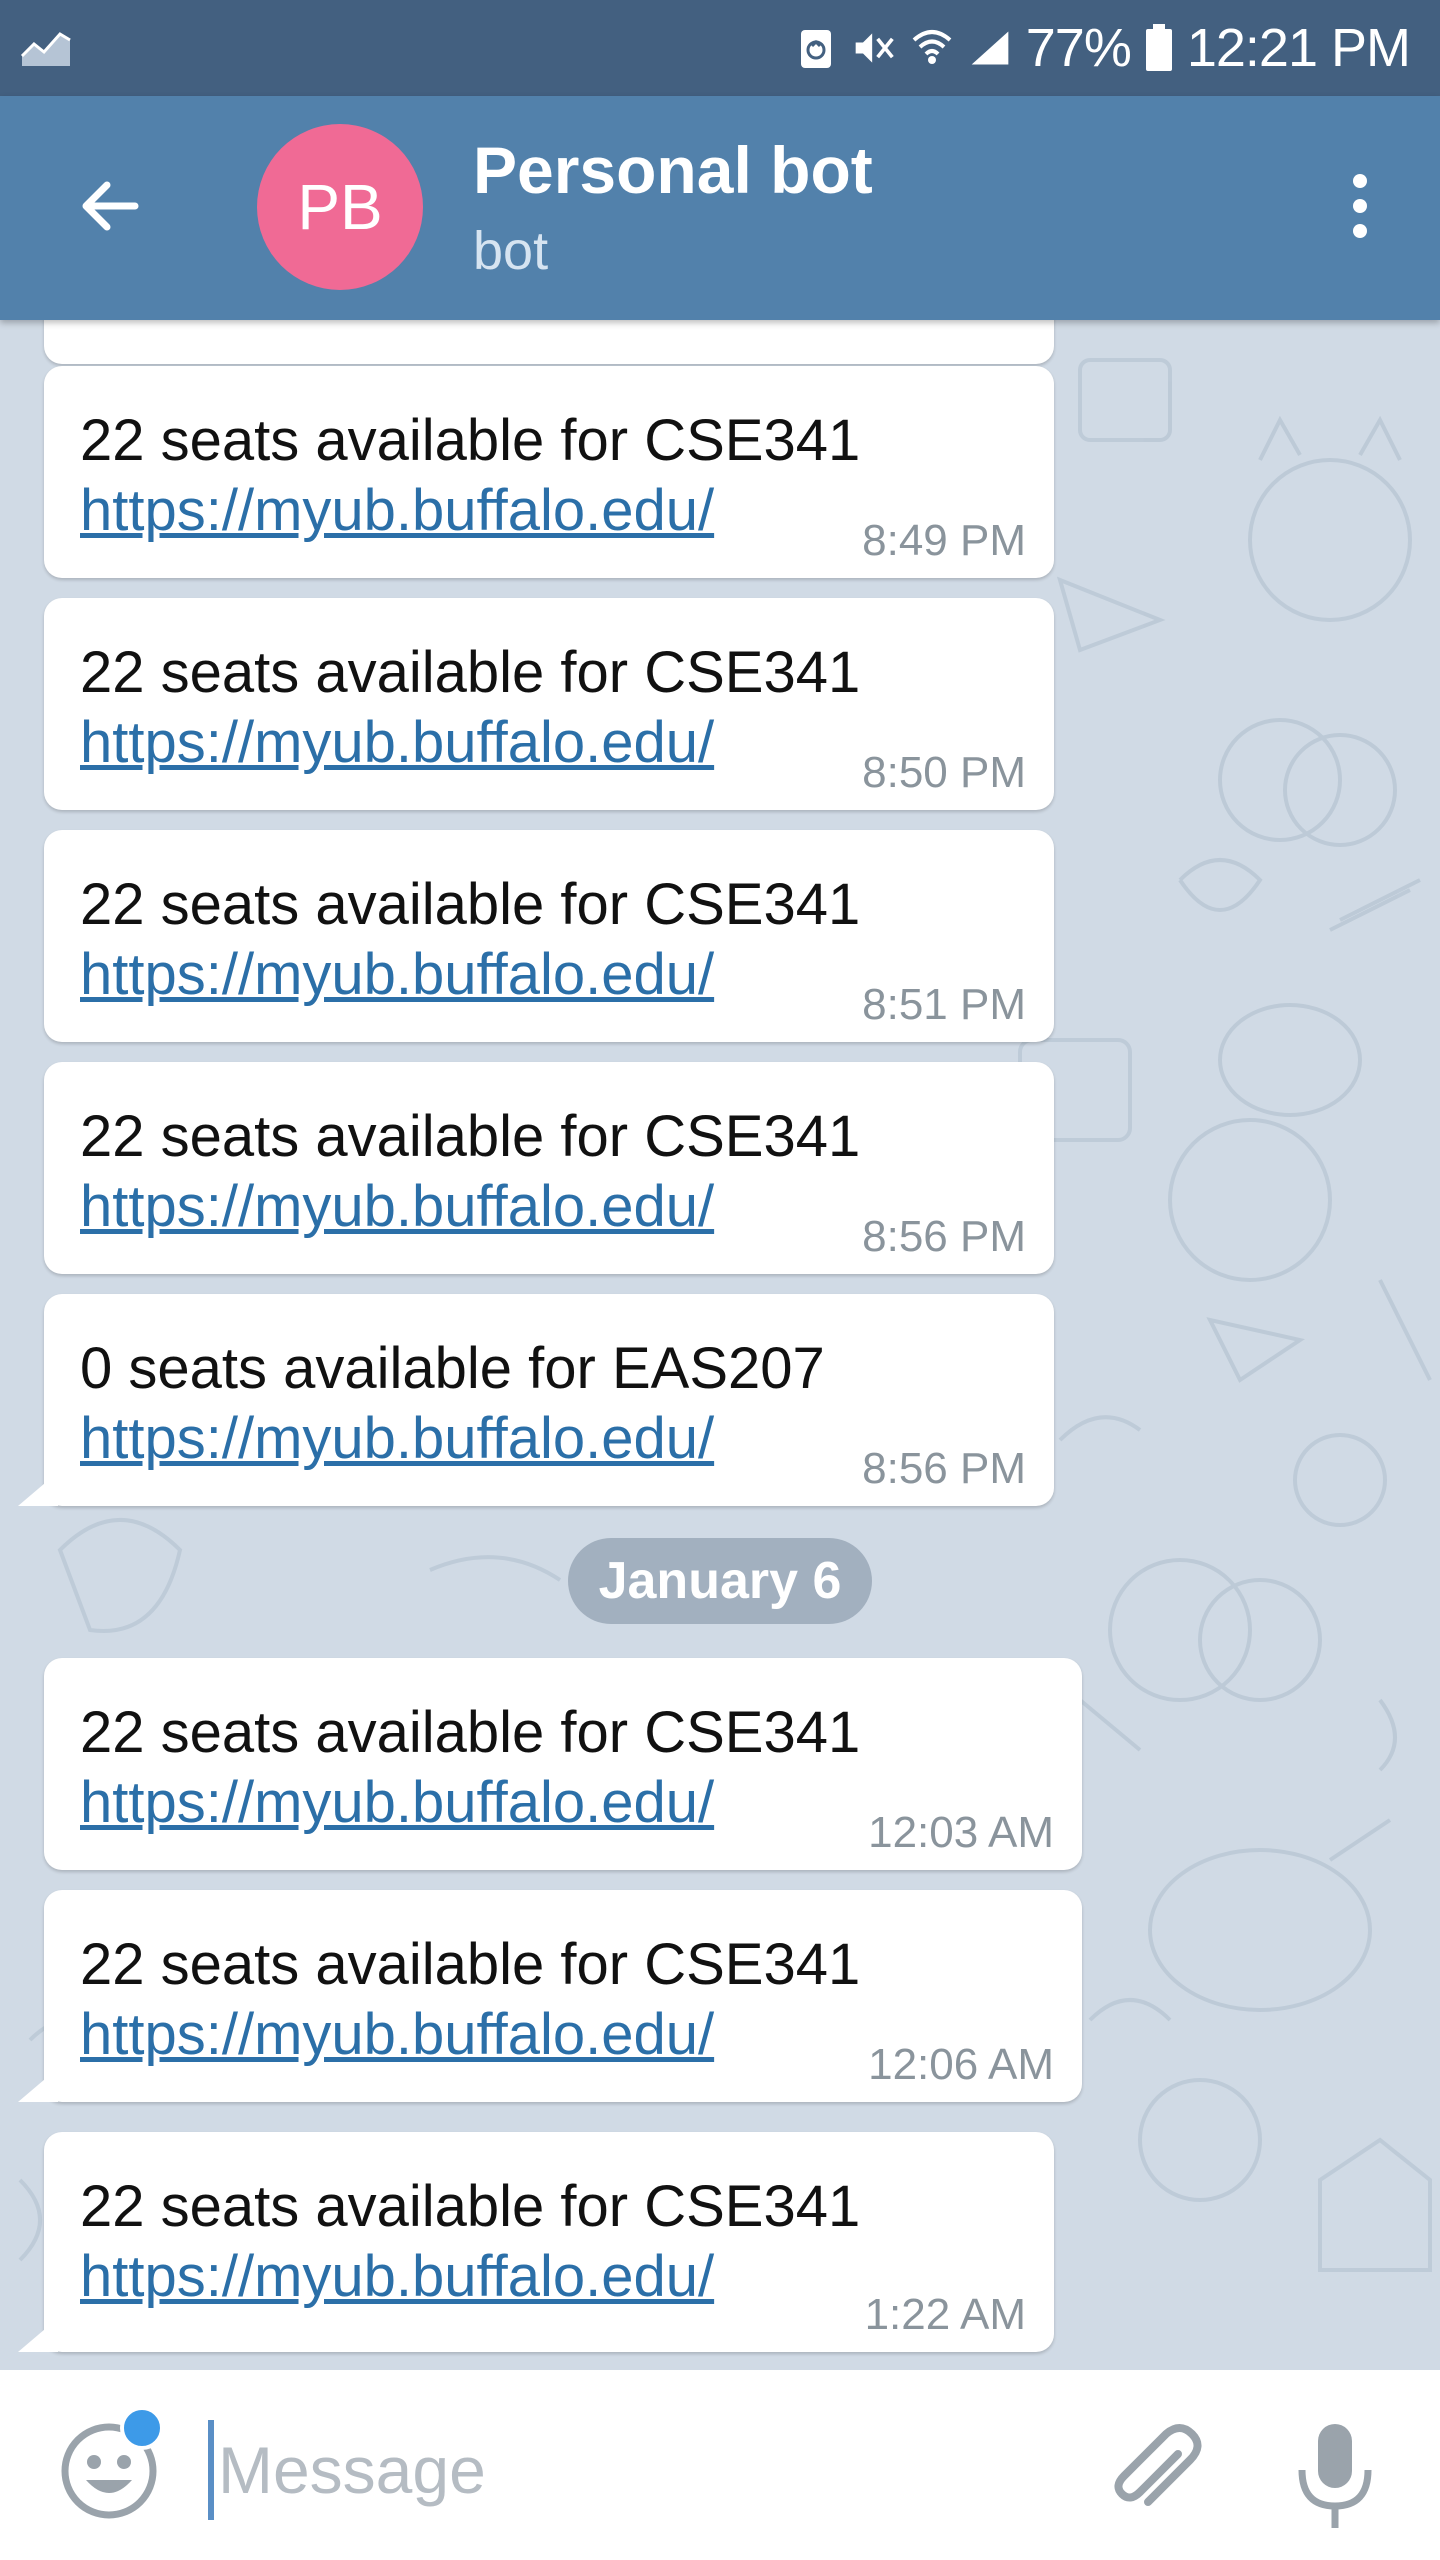 The height and width of the screenshot is (2560, 1440). What do you see at coordinates (874, 48) in the screenshot?
I see `vibrate-off-icon` at bounding box center [874, 48].